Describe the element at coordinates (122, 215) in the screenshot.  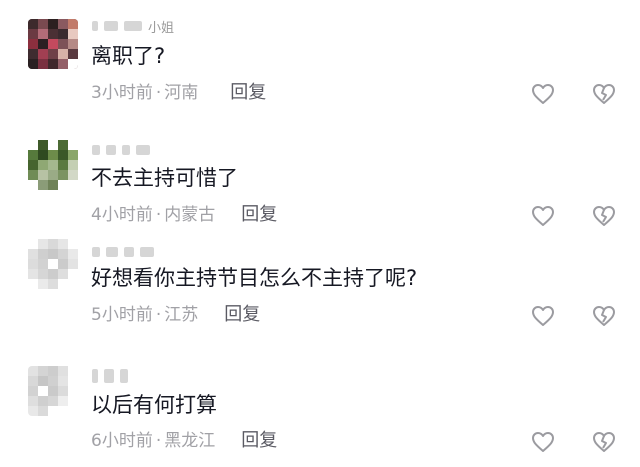
I see `comment-time: 4小时前` at that location.